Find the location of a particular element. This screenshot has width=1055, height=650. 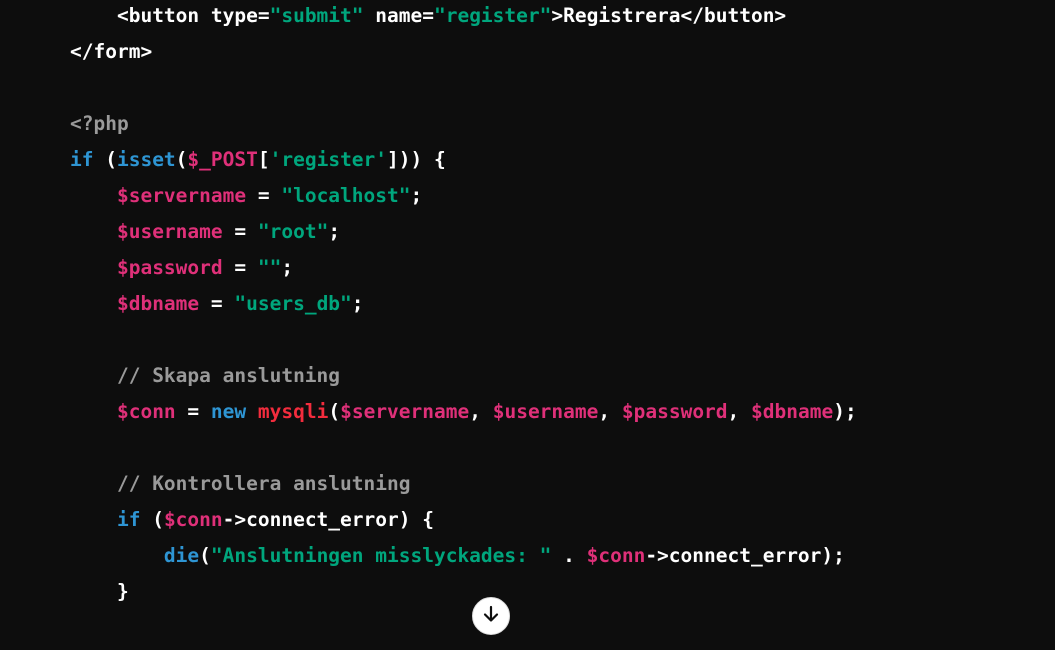

code-token: "register" is located at coordinates (492, 15).